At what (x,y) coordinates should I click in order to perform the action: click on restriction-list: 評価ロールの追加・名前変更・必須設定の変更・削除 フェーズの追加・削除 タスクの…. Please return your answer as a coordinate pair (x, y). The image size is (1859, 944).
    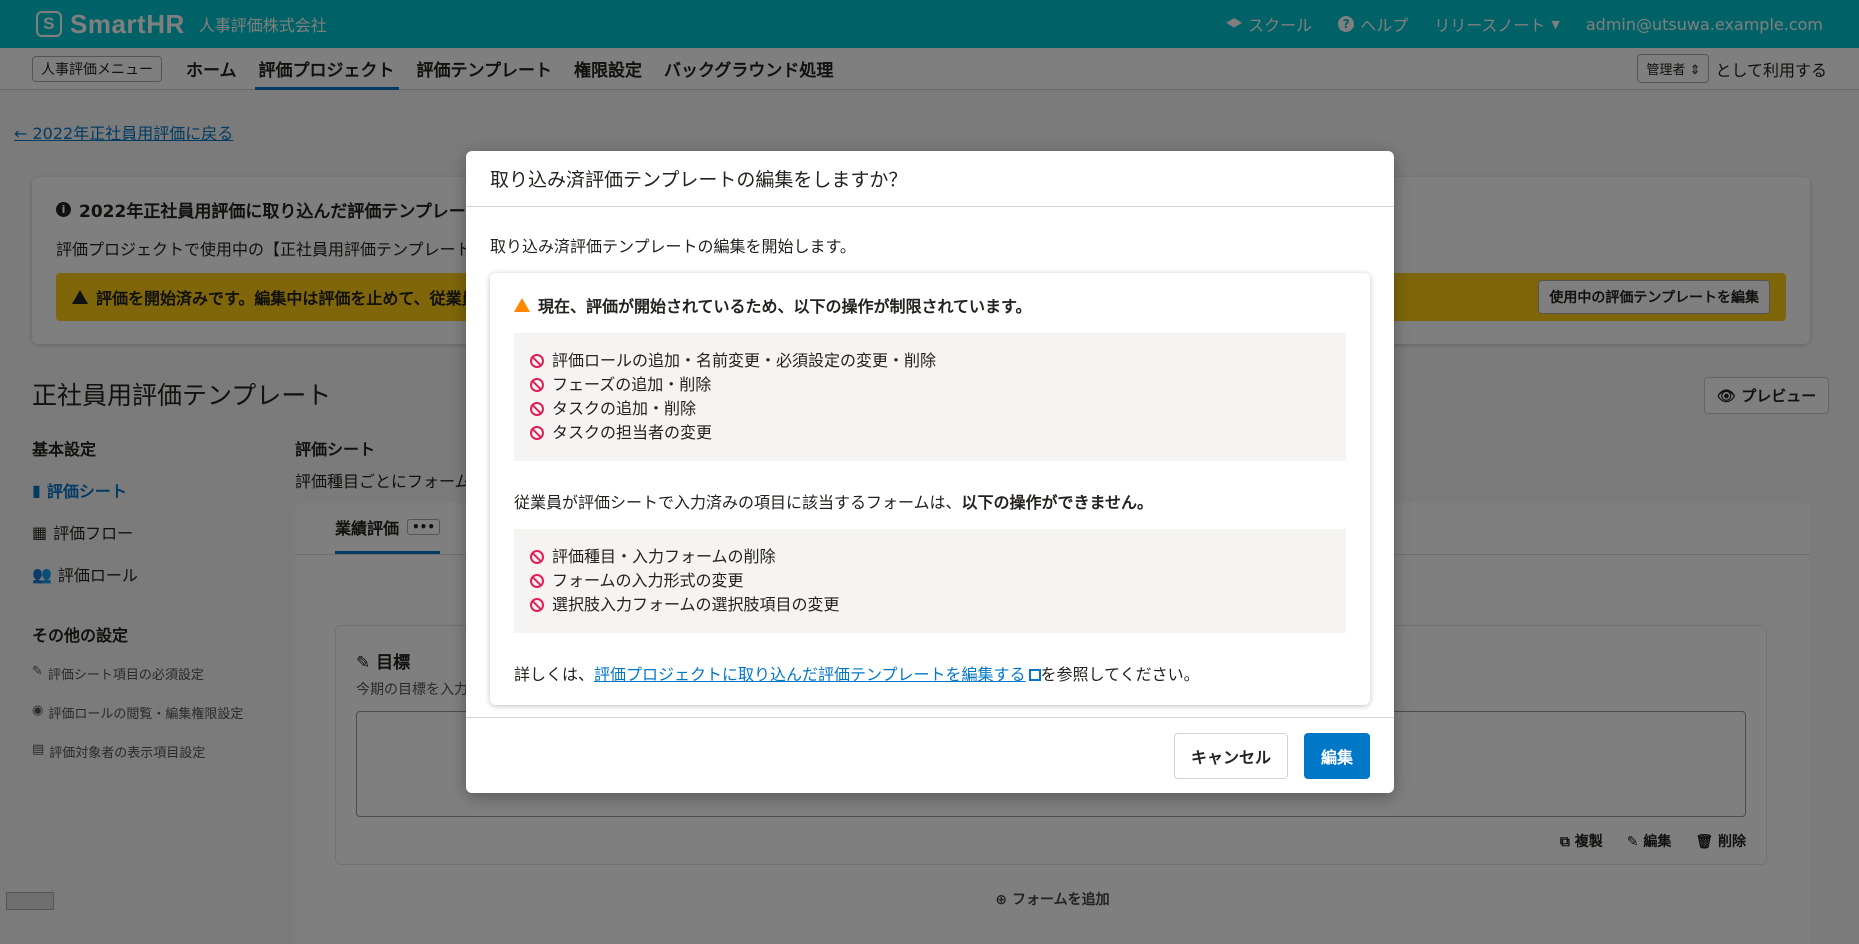
    Looking at the image, I should click on (930, 397).